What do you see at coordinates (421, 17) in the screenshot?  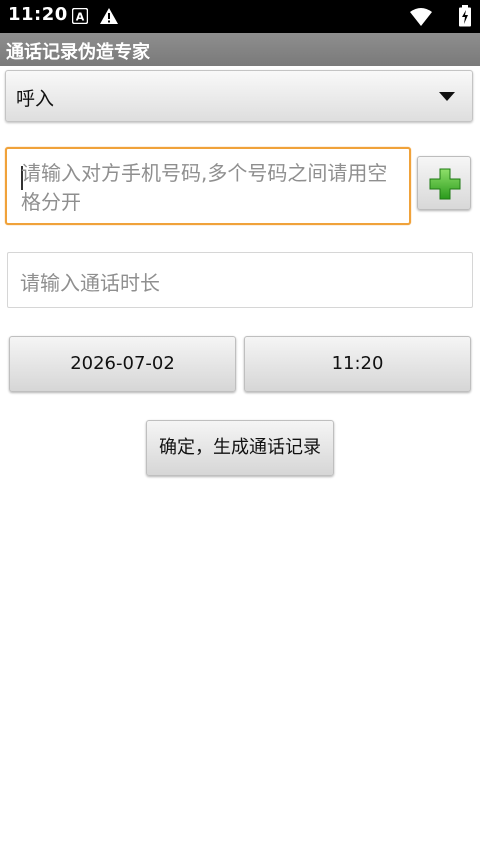 I see `wifi-icon` at bounding box center [421, 17].